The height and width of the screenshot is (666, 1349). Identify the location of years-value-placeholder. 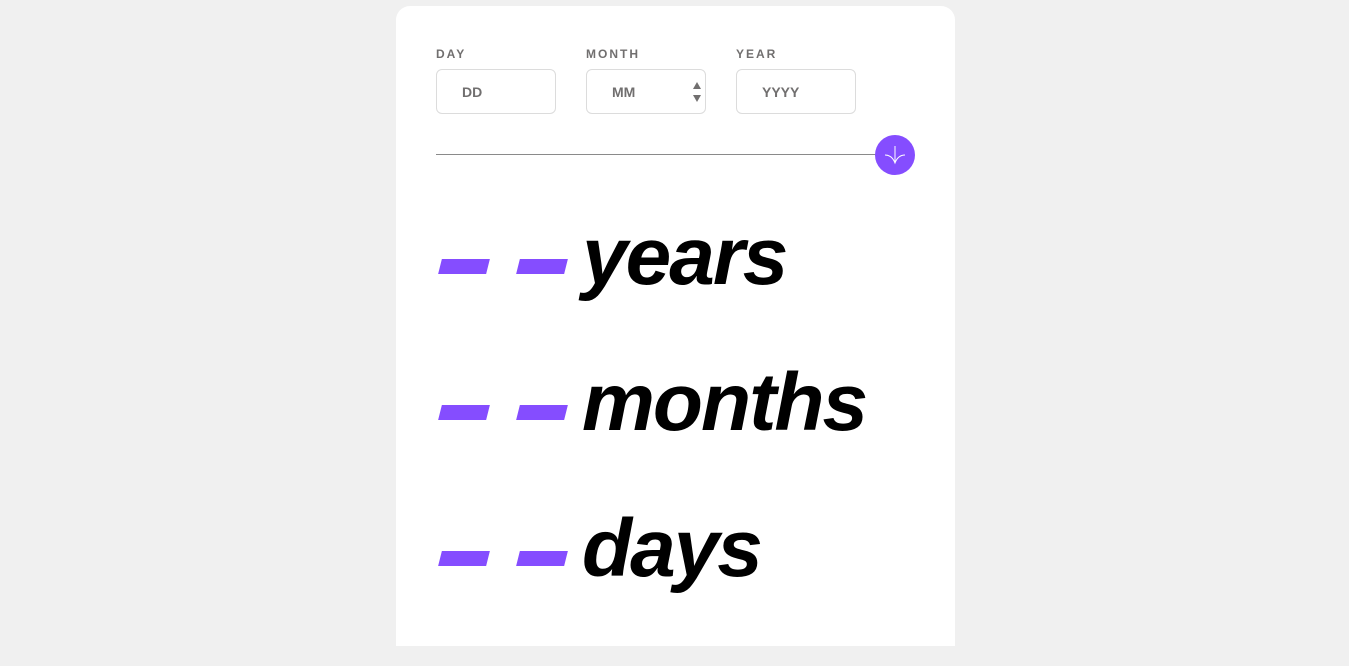
(503, 266).